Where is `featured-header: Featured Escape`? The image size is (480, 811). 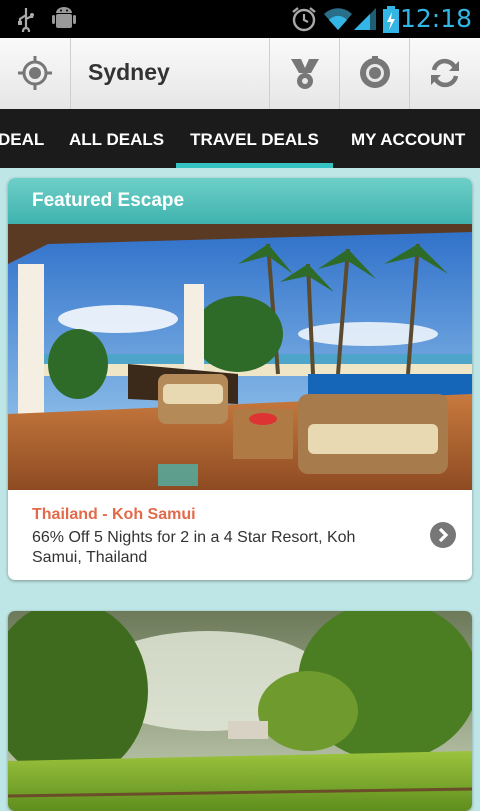 featured-header: Featured Escape is located at coordinates (240, 201).